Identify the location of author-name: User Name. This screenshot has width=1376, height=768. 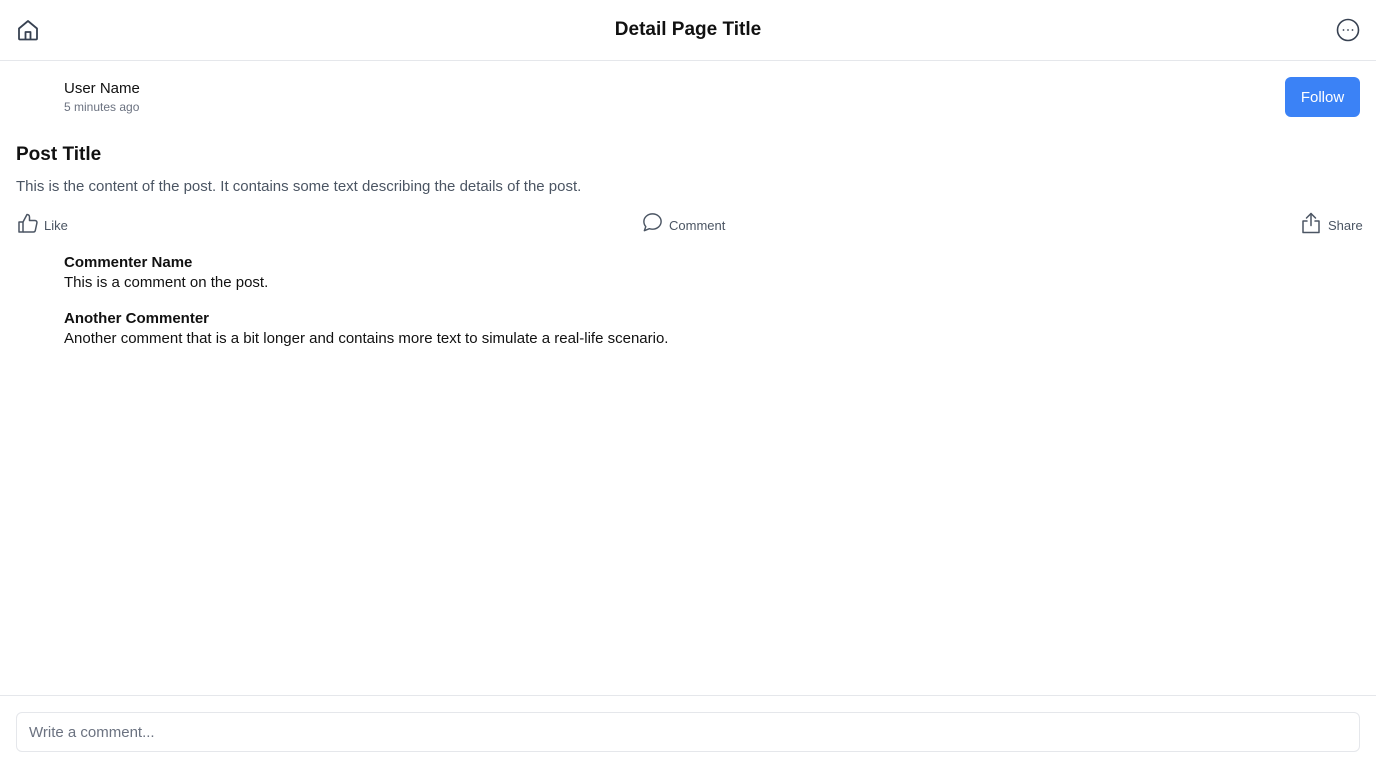
(102, 88).